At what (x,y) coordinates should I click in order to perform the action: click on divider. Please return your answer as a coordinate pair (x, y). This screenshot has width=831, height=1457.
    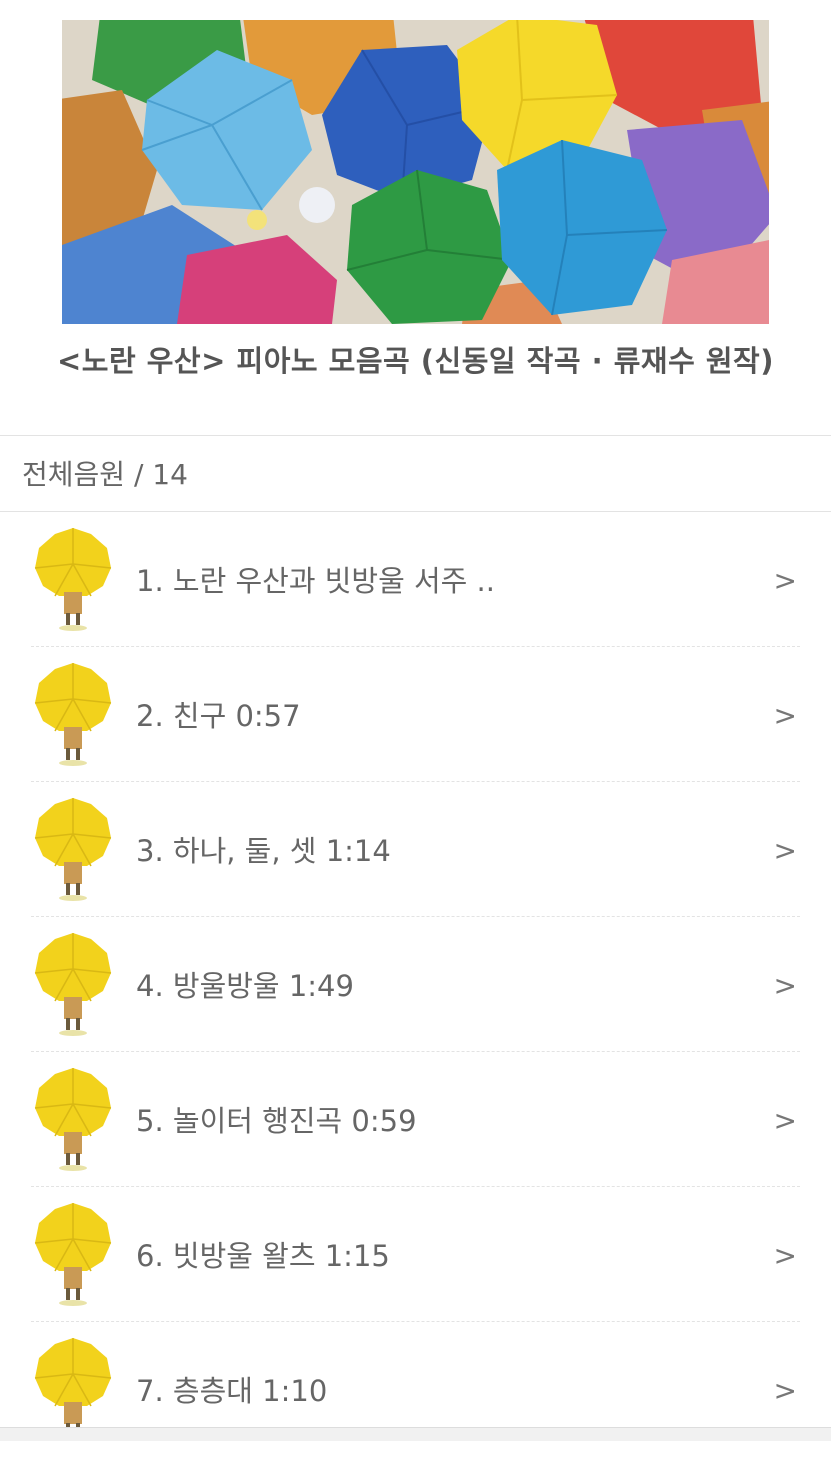
    Looking at the image, I should click on (415, 435).